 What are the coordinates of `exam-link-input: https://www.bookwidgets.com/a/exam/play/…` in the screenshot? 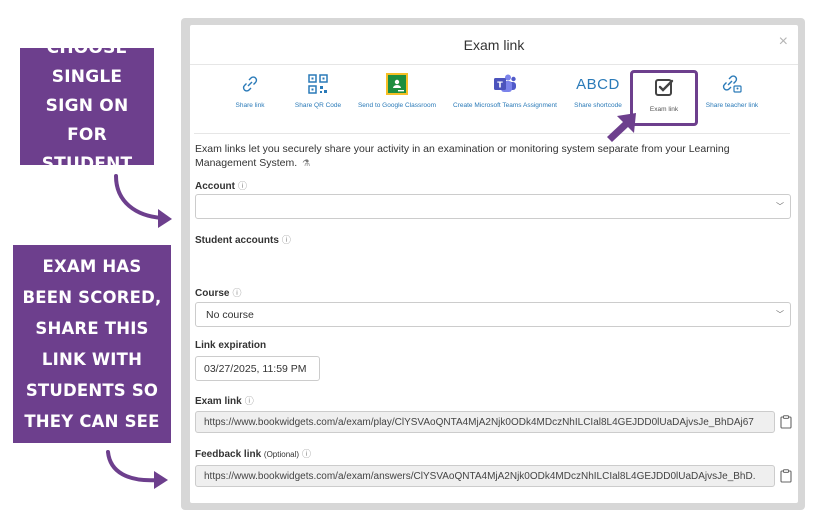 It's located at (485, 422).